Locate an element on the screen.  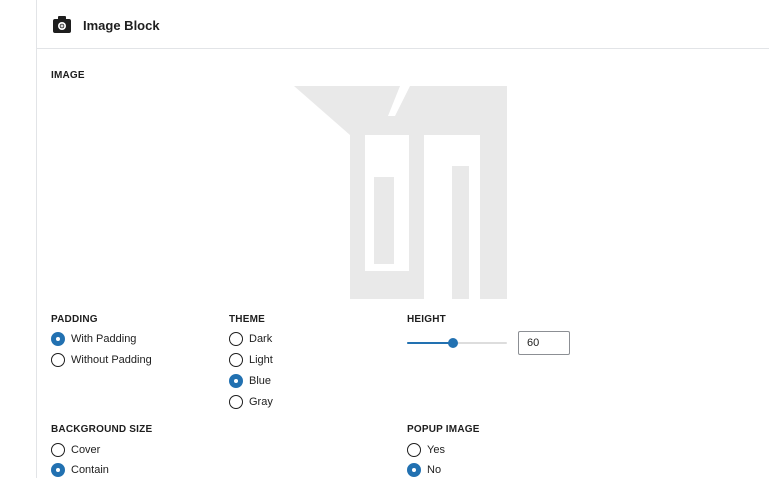
theme-option-gray: Gray is located at coordinates (251, 402).